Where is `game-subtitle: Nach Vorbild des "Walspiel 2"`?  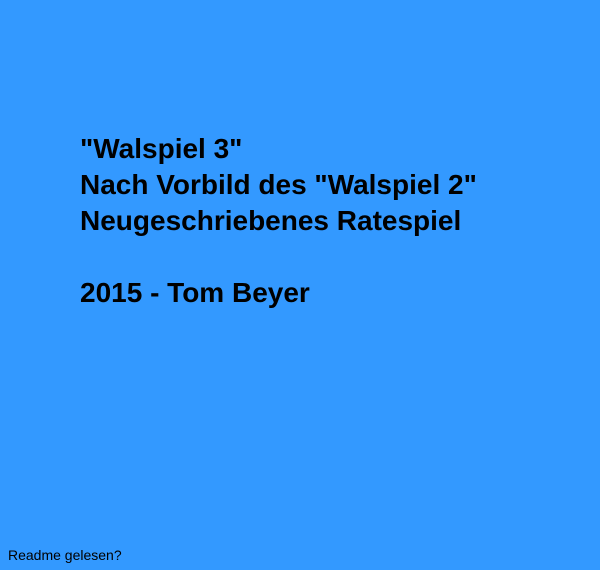 game-subtitle: Nach Vorbild des "Walspiel 2" is located at coordinates (278, 184).